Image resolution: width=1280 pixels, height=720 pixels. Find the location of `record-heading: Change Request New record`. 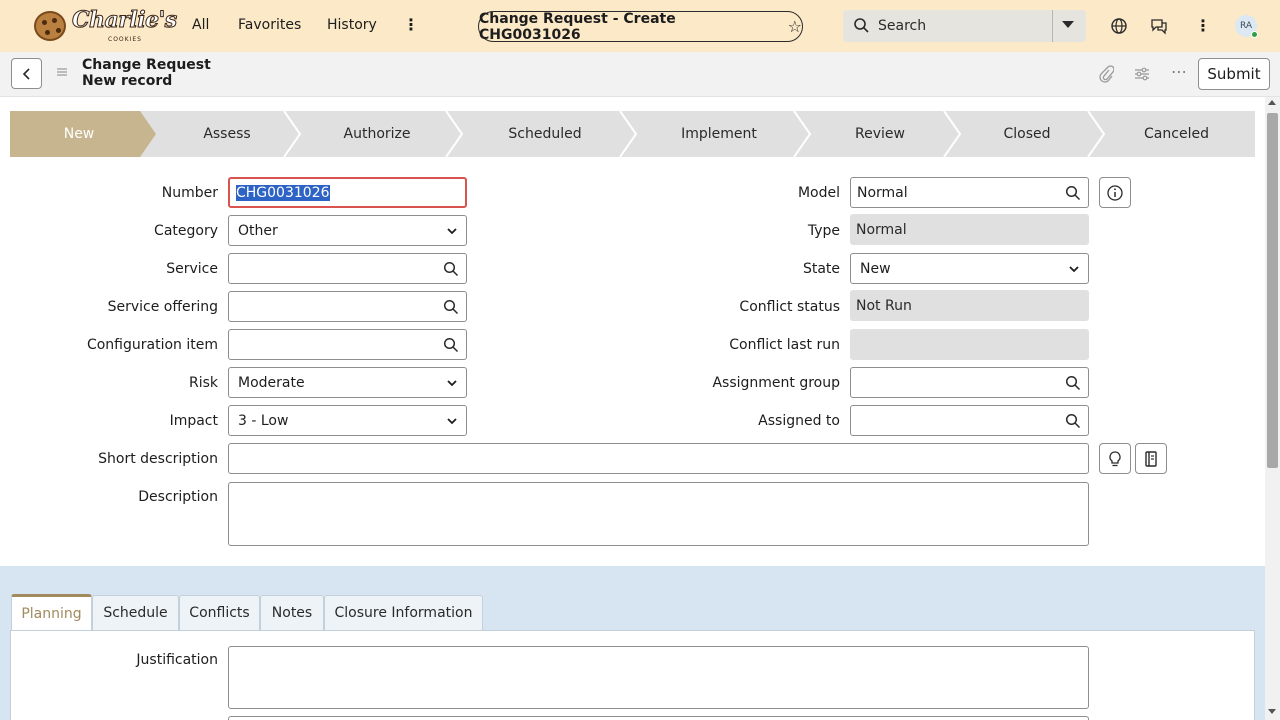

record-heading: Change Request New record is located at coordinates (146, 73).